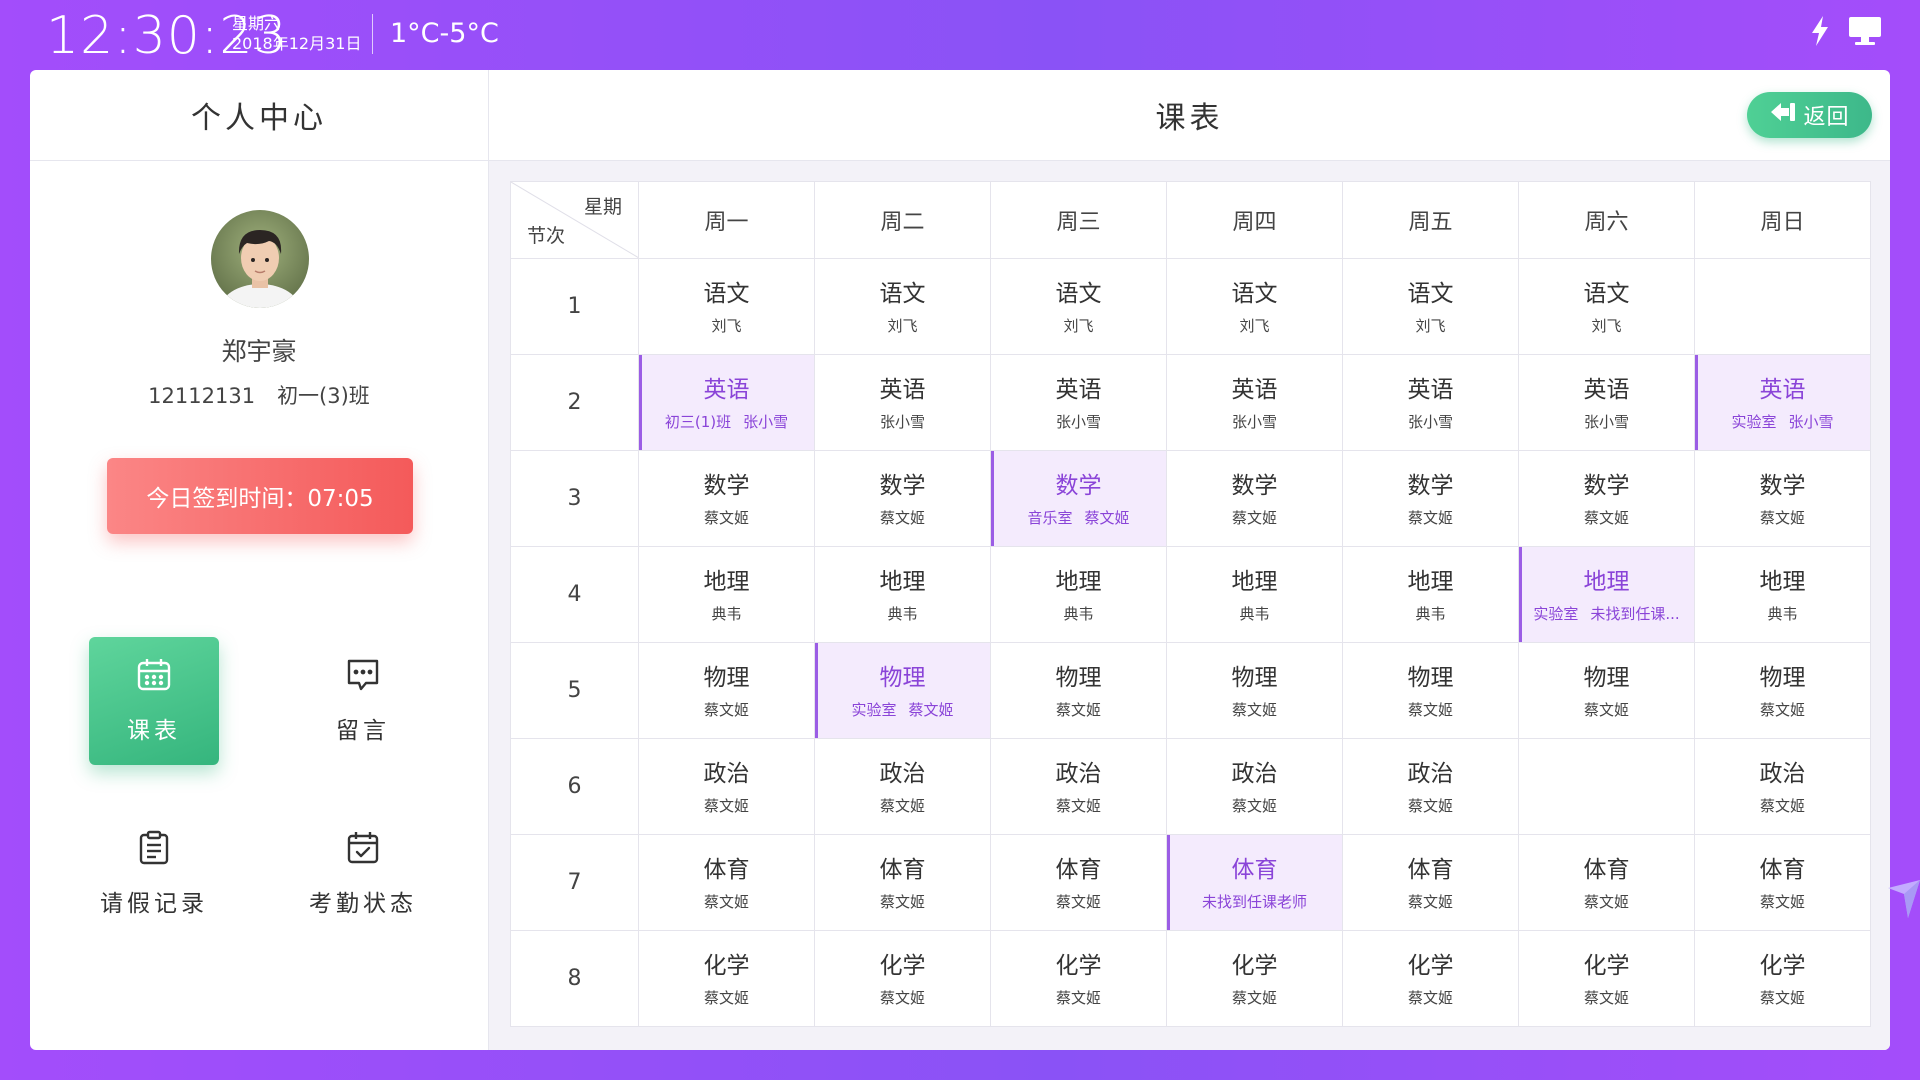 The width and height of the screenshot is (1920, 1080). What do you see at coordinates (1078, 498) in the screenshot?
I see `timetable-cell: 数学 音乐室 蔡文姬` at bounding box center [1078, 498].